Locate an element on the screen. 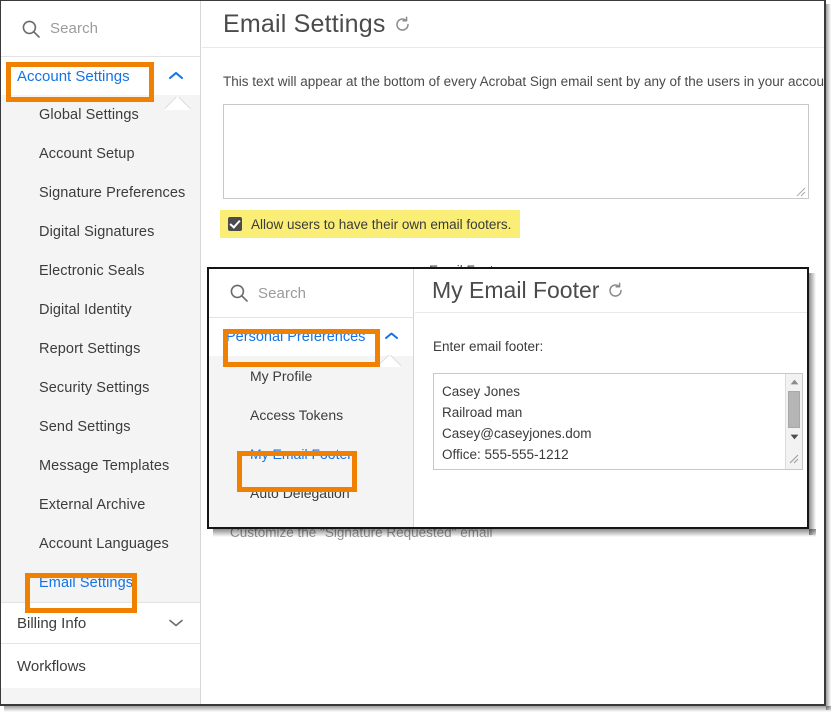 The width and height of the screenshot is (831, 714). sidebar-item-digital-identity: Digital Identity is located at coordinates (100, 309).